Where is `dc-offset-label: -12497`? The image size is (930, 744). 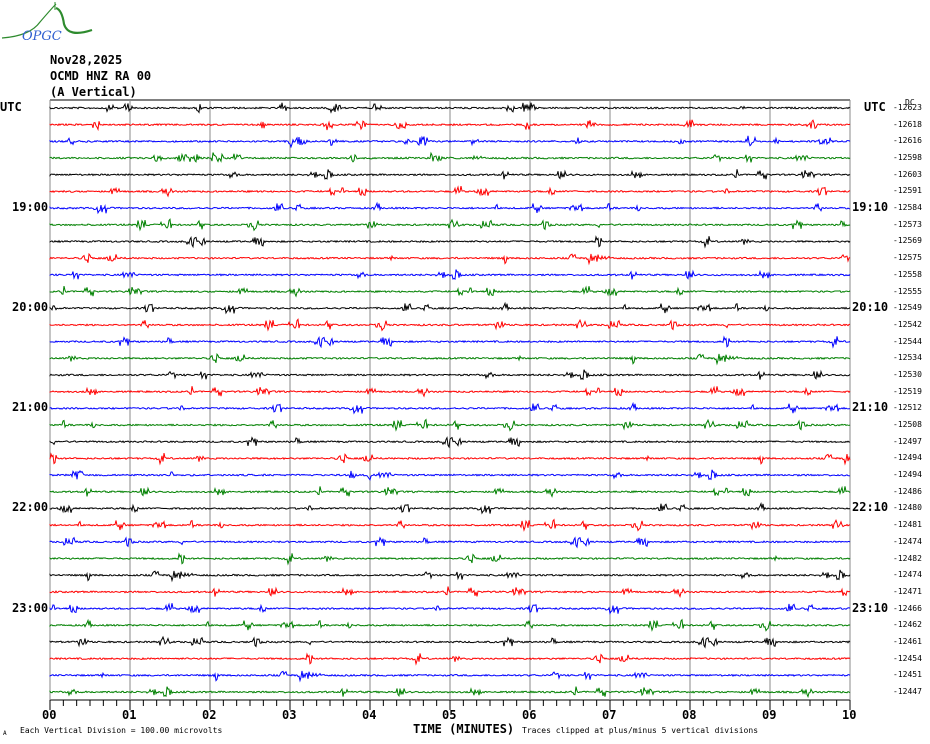
dc-offset-label: -12497 is located at coordinates (907, 441).